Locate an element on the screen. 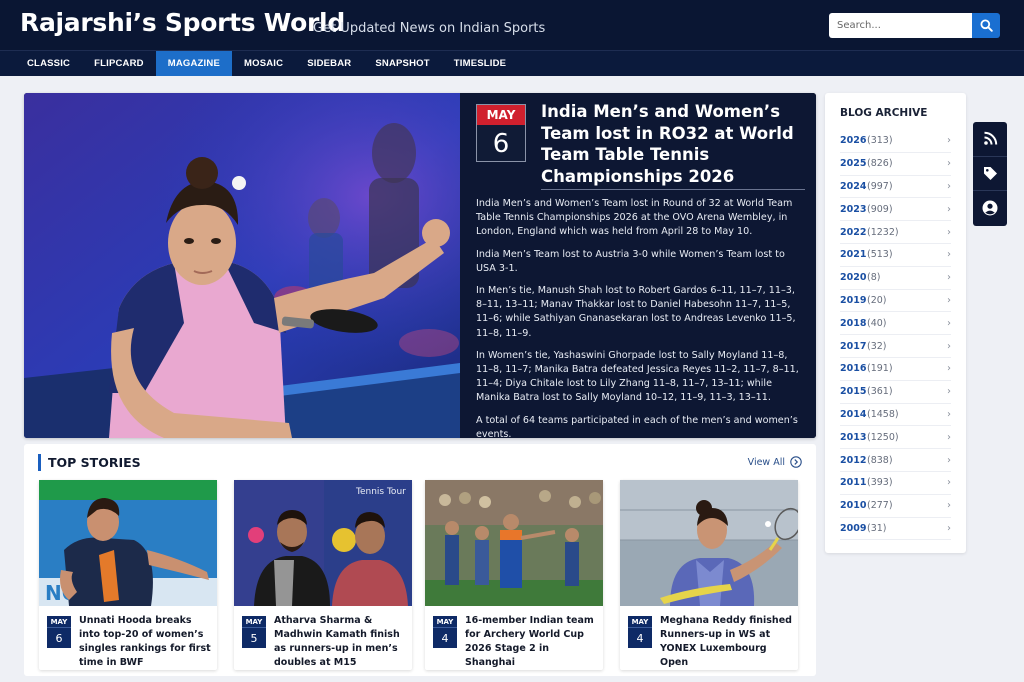 Image resolution: width=1024 pixels, height=682 pixels. search-button is located at coordinates (986, 25).